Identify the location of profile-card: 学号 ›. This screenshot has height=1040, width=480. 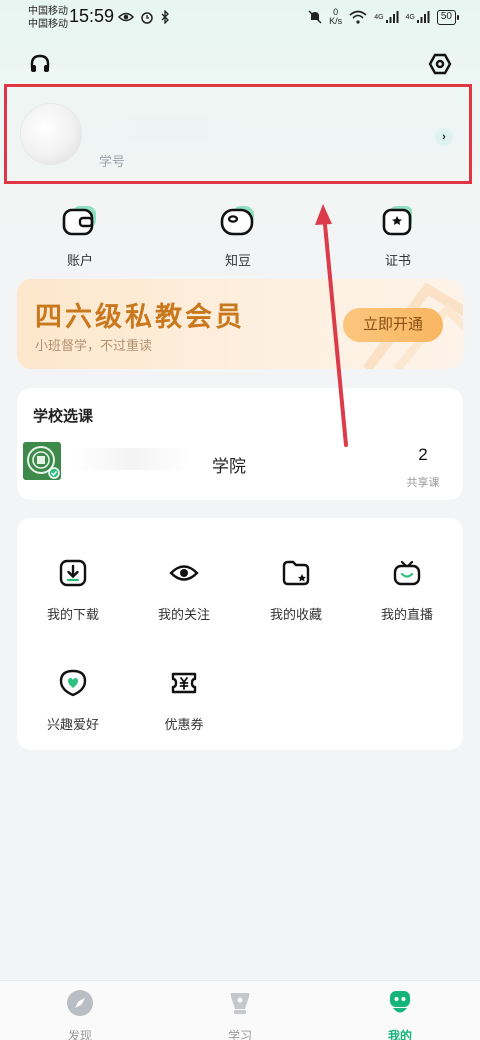
(238, 134).